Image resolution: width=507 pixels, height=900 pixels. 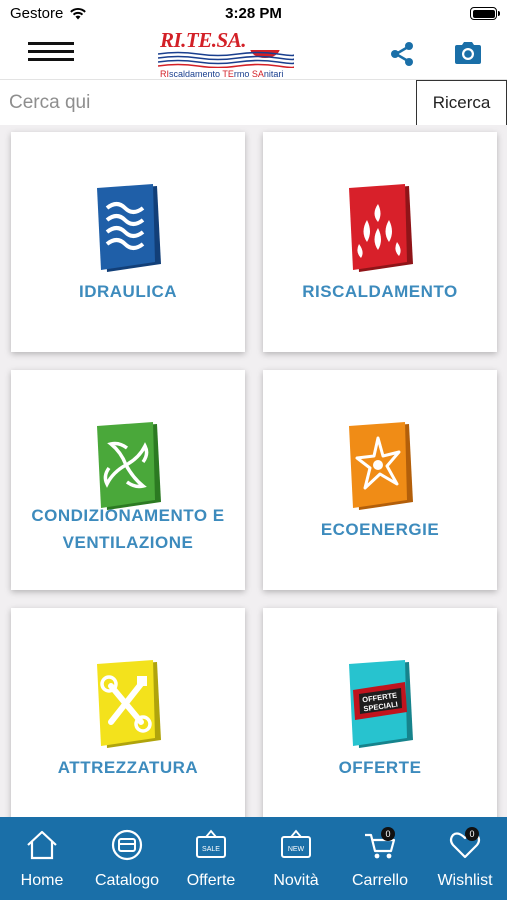 What do you see at coordinates (380, 767) in the screenshot?
I see `category-label: OFFERTE` at bounding box center [380, 767].